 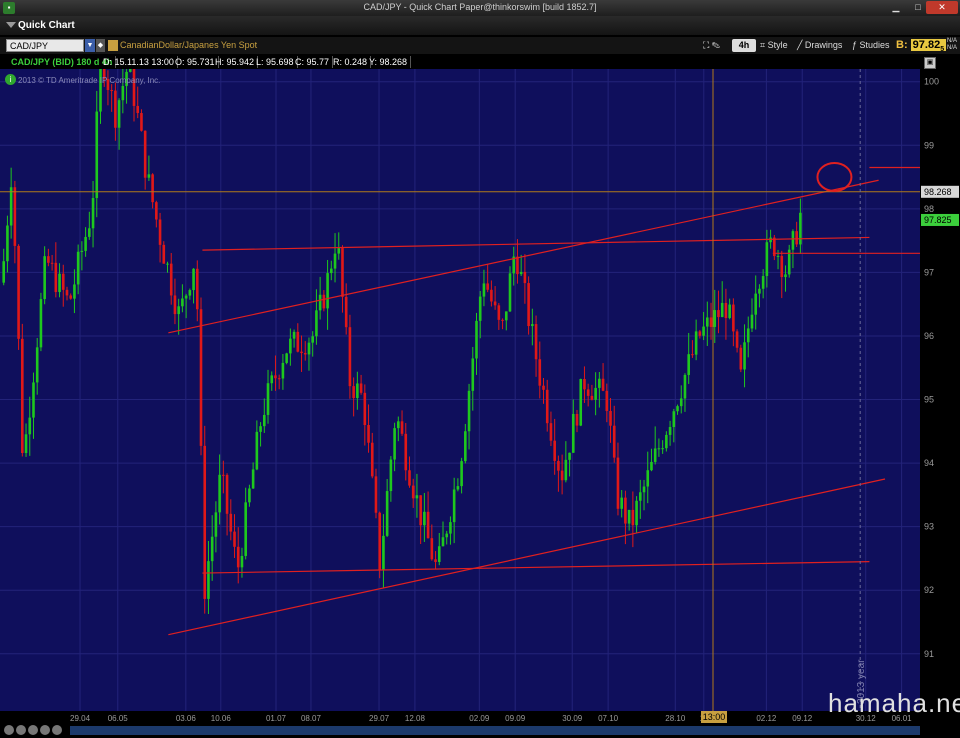 What do you see at coordinates (389, 62) in the screenshot?
I see `info-y: Y: 98.268` at bounding box center [389, 62].